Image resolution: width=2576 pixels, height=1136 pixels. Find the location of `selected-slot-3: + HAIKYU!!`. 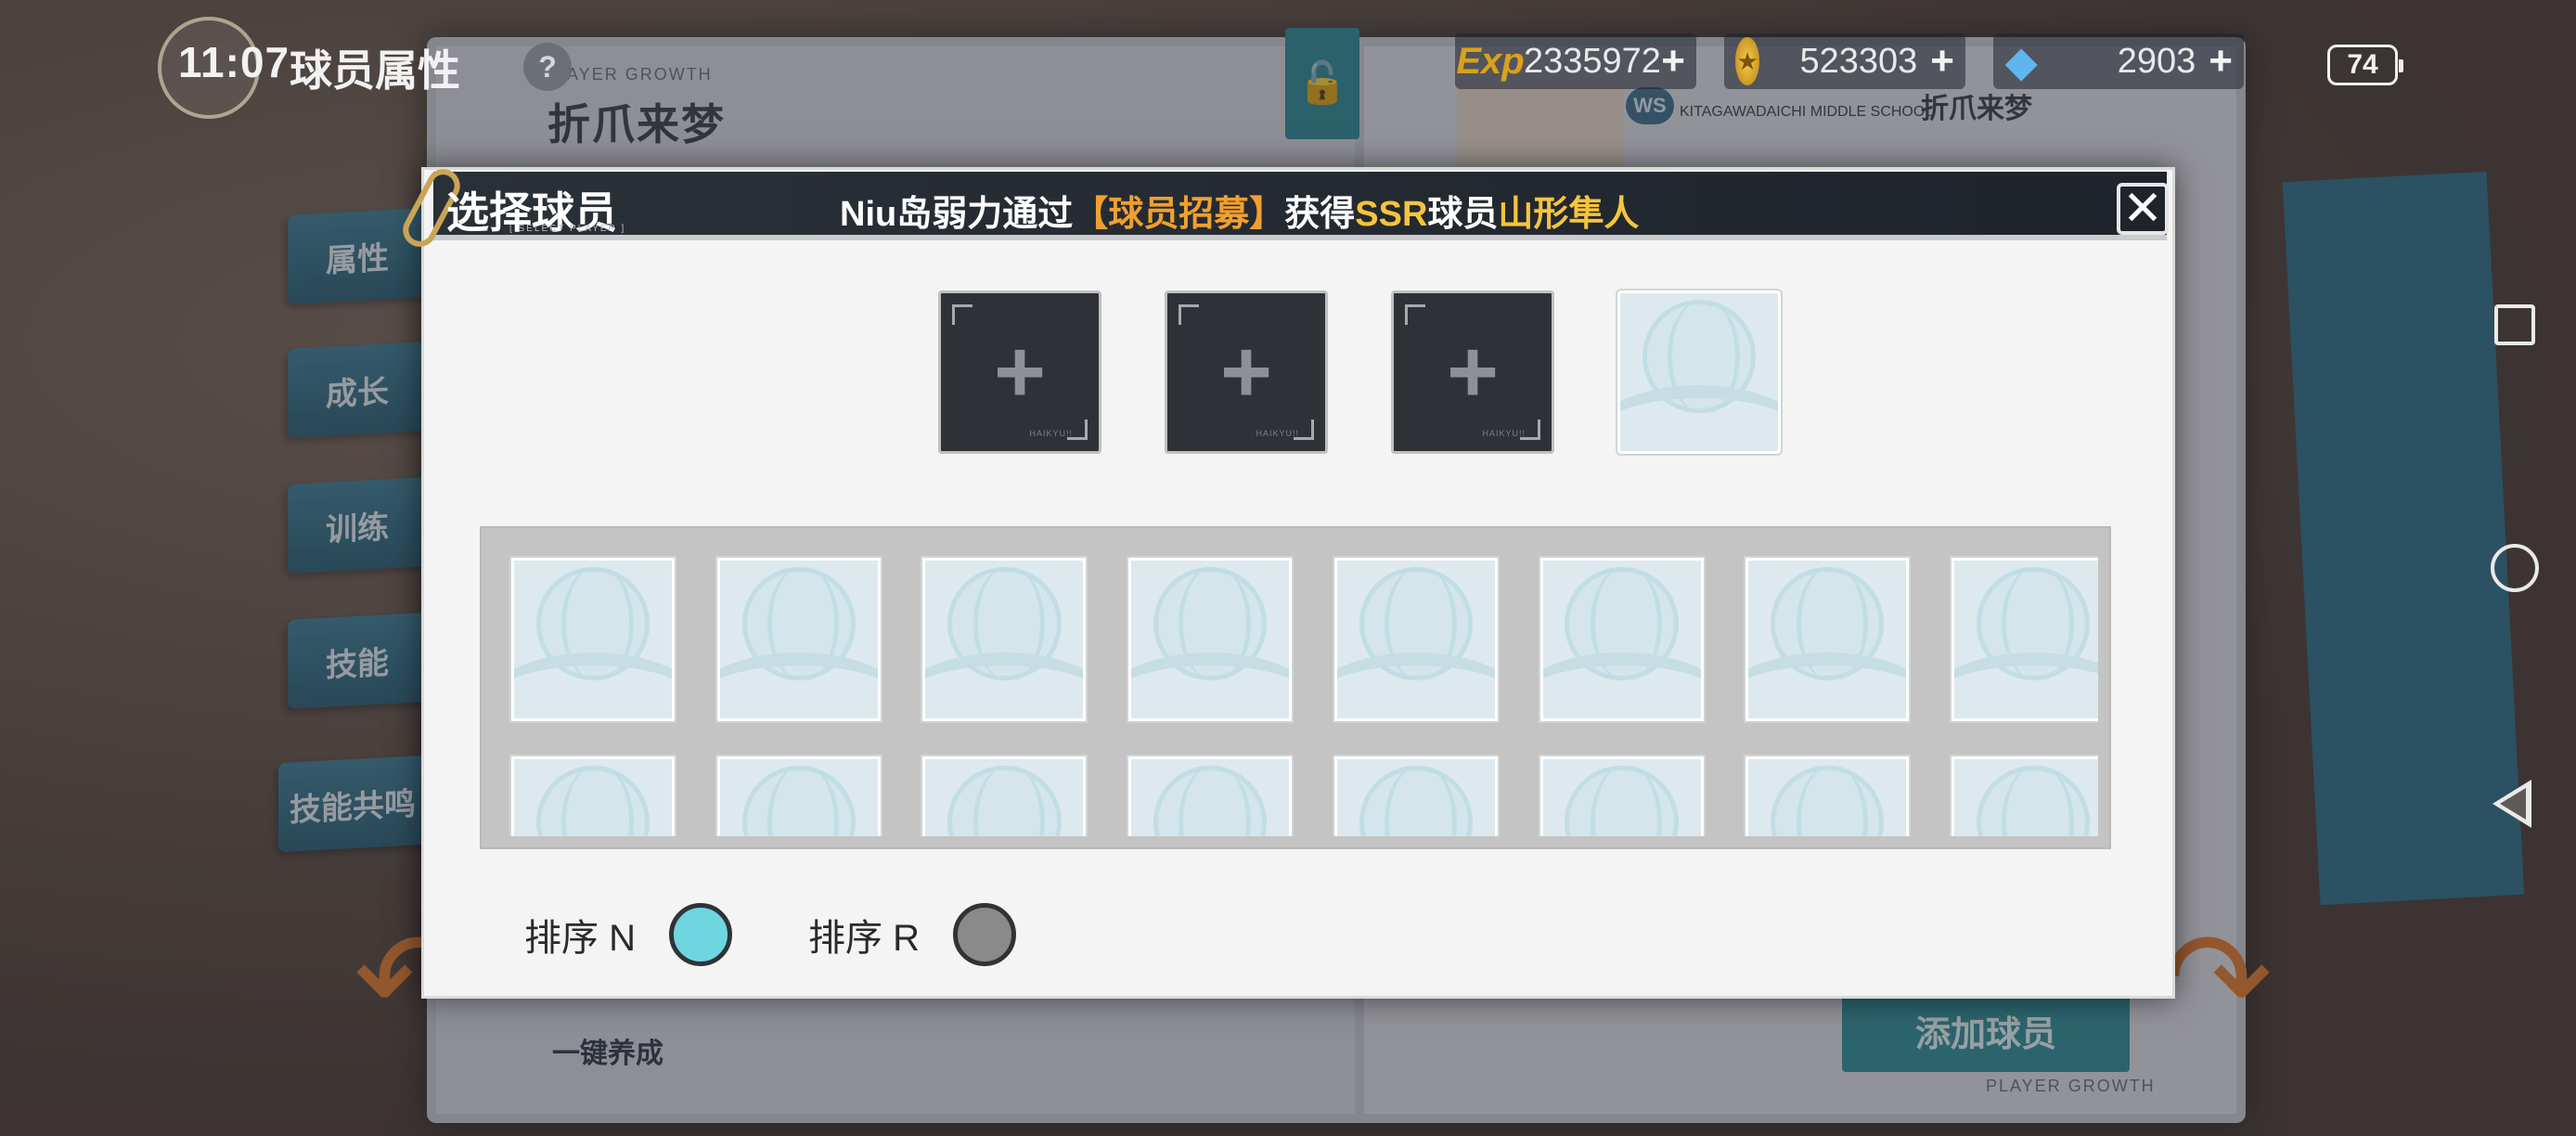

selected-slot-3: + HAIKYU!! is located at coordinates (1472, 372).